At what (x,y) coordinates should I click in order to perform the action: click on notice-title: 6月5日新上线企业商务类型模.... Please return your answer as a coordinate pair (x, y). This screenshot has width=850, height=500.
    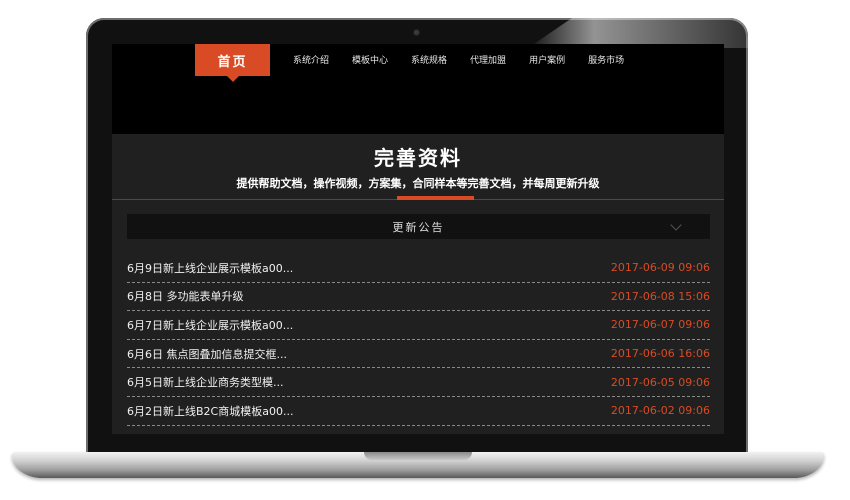
    Looking at the image, I should click on (205, 382).